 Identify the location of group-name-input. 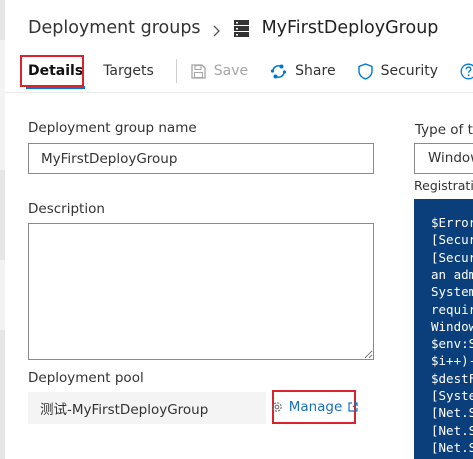
(201, 158).